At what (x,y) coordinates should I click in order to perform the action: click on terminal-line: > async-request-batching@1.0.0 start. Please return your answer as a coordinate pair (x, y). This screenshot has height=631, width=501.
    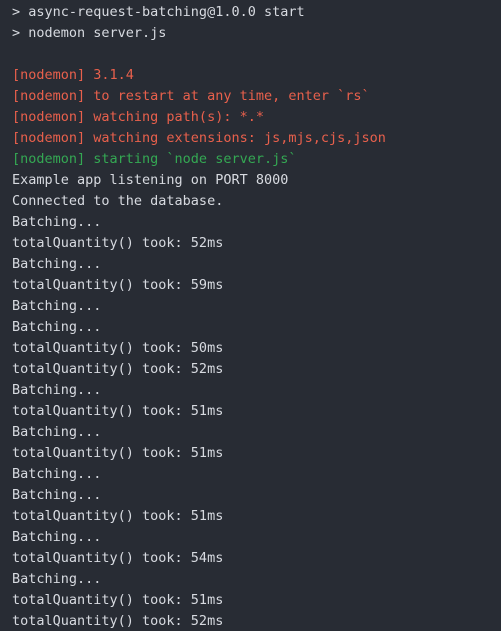
    Looking at the image, I should click on (158, 12).